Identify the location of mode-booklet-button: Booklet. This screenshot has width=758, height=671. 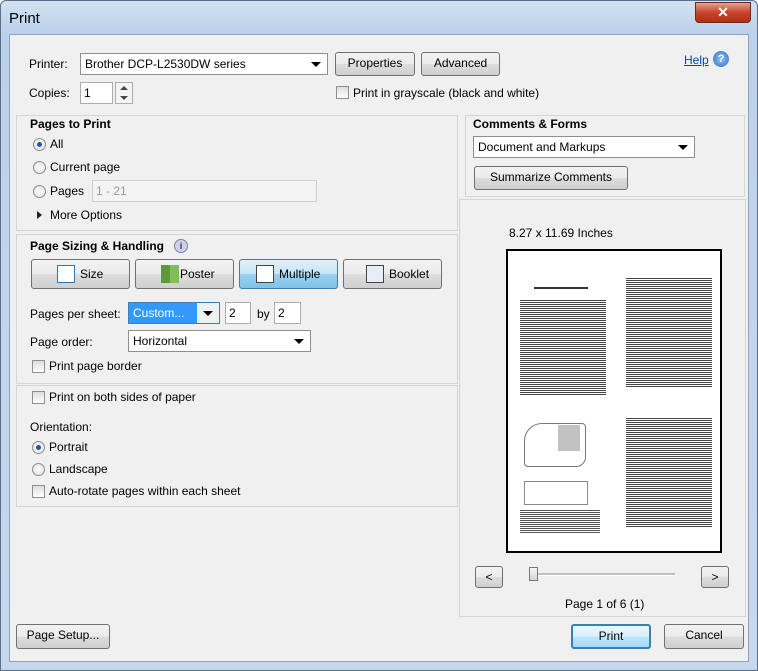
(392, 274).